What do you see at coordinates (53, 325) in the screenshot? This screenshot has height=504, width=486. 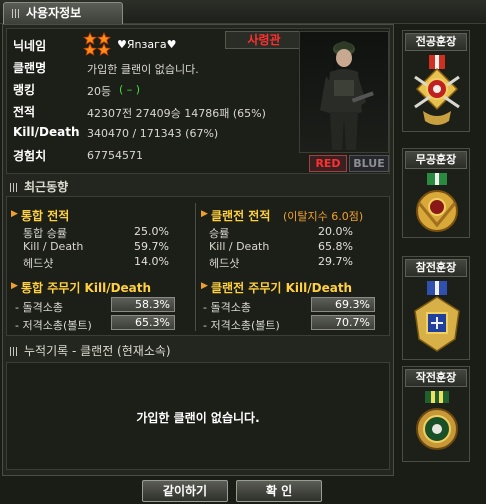 I see `weapon-label: - 저격소총(볼트)` at bounding box center [53, 325].